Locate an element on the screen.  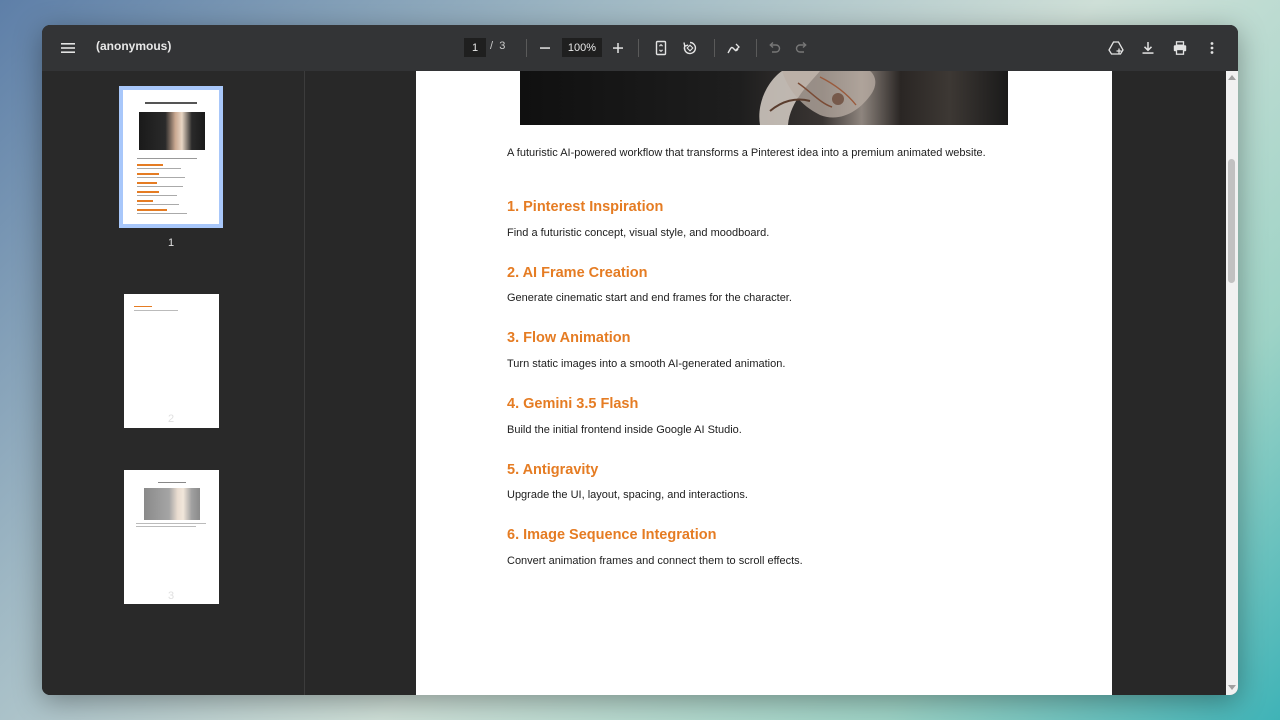
section-heading: 1. Pinterest Inspiration is located at coordinates (585, 207).